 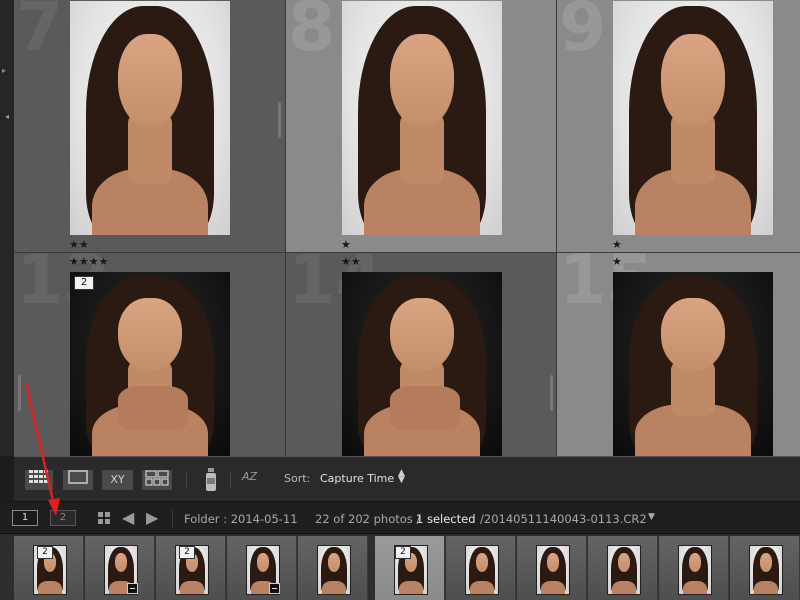 I want to click on filmstrip-item-selected: 2, so click(x=410, y=568).